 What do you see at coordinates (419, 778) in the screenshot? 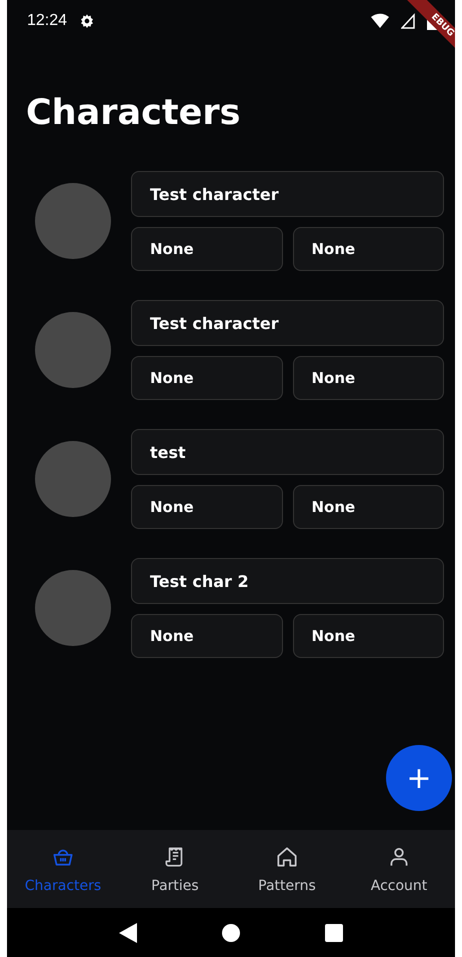
I see `add-button: +` at bounding box center [419, 778].